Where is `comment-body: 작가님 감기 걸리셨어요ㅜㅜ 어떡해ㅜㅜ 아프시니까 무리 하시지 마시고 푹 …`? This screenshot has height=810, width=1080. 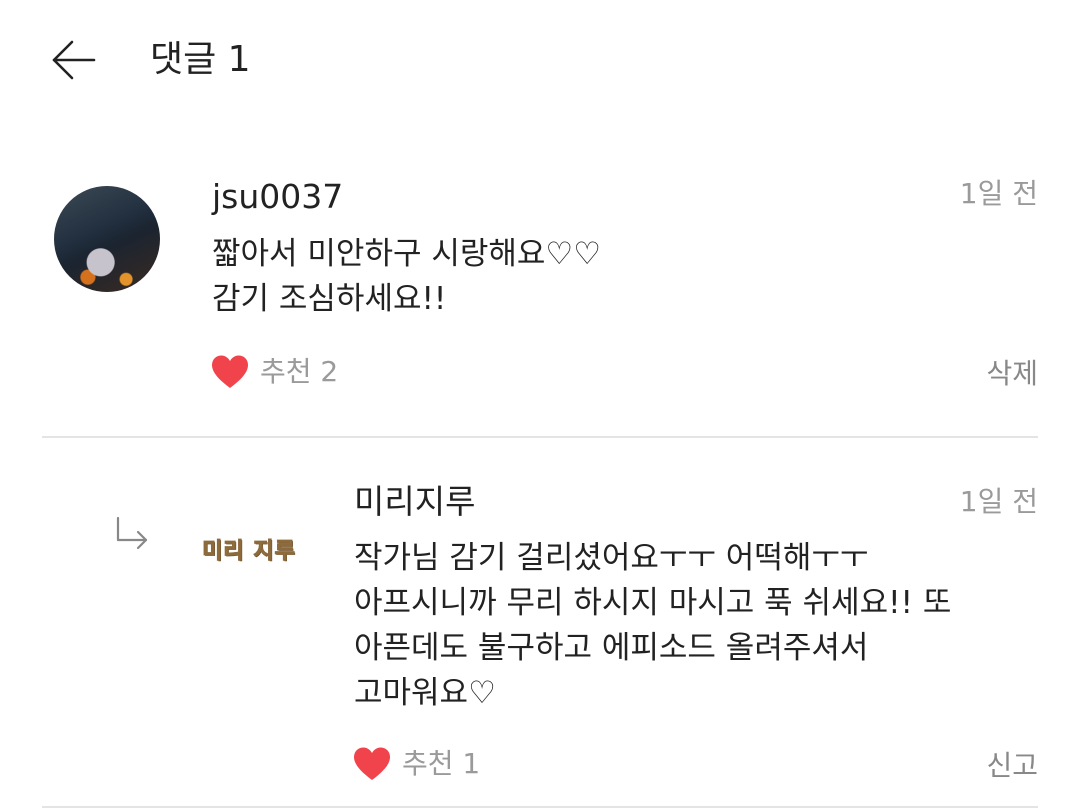 comment-body: 작가님 감기 걸리셨어요ㅜㅜ 어떡해ㅜㅜ 아프시니까 무리 하시지 마시고 푹 … is located at coordinates (653, 625).